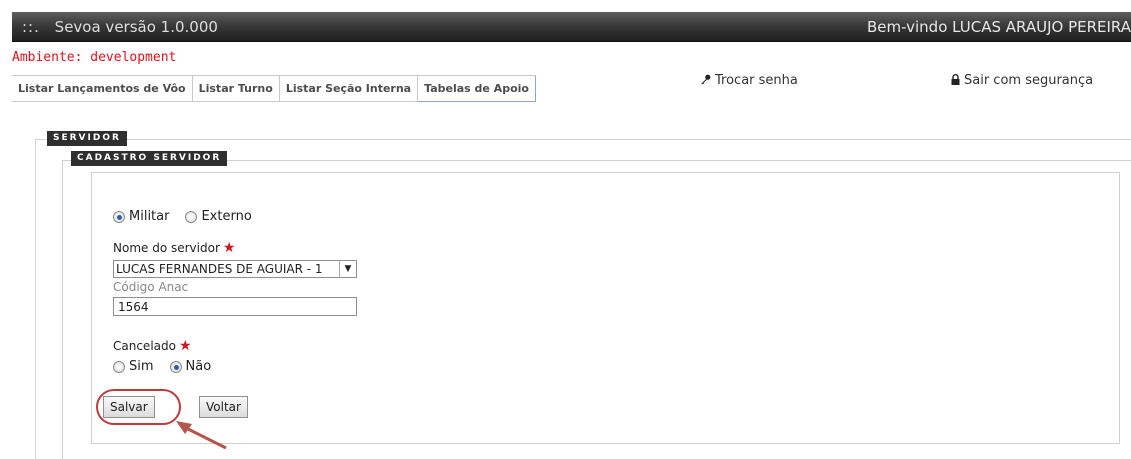  Describe the element at coordinates (119, 366) in the screenshot. I see `radio-sim` at that location.